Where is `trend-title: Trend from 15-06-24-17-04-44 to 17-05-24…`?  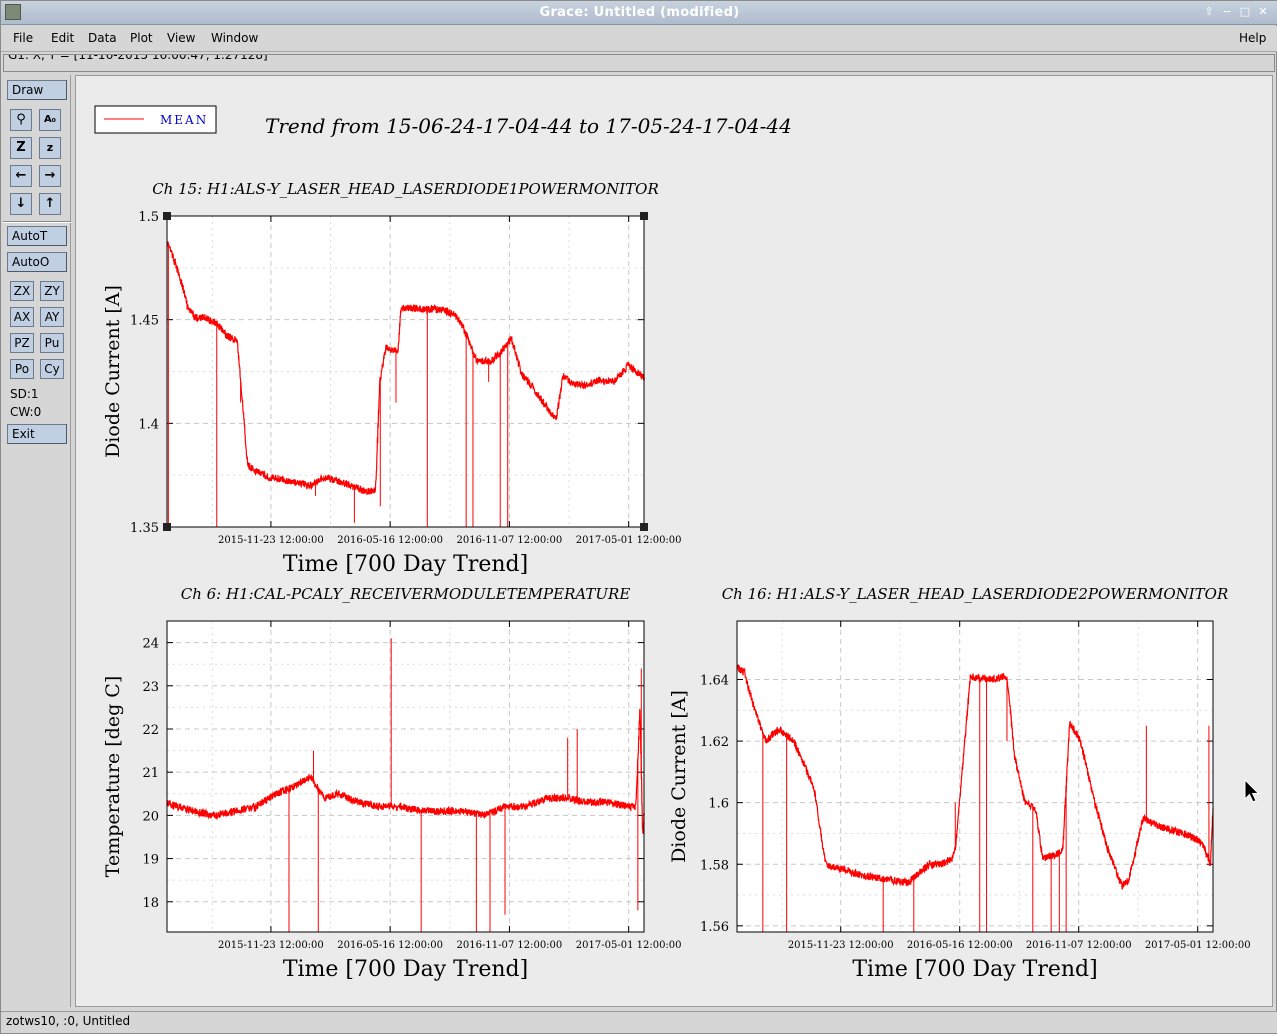
trend-title: Trend from 15-06-24-17-04-44 to 17-05-24… is located at coordinates (528, 126).